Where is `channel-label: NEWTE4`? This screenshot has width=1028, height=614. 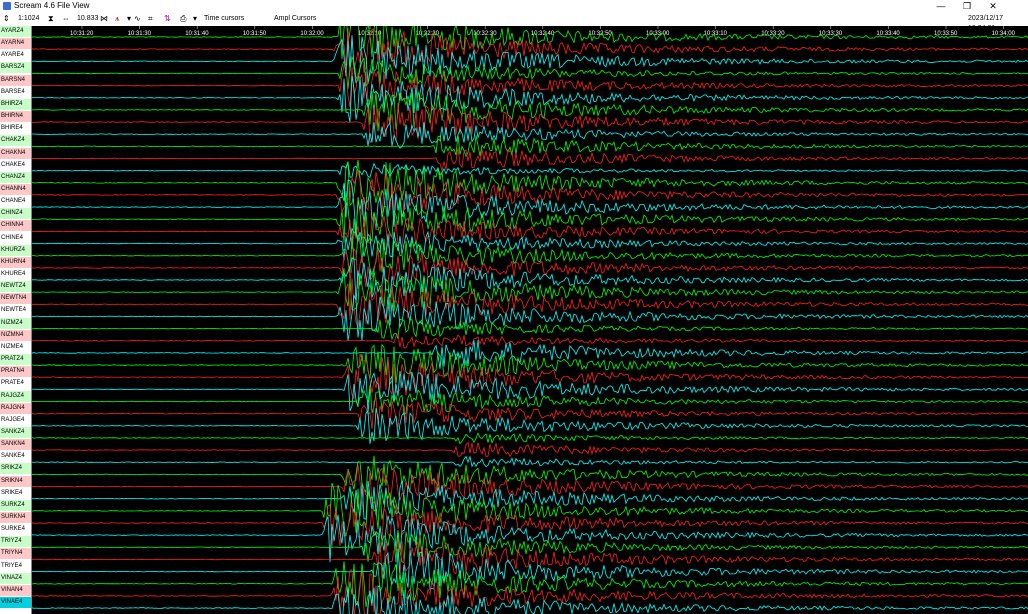 channel-label: NEWTE4 is located at coordinates (15, 311).